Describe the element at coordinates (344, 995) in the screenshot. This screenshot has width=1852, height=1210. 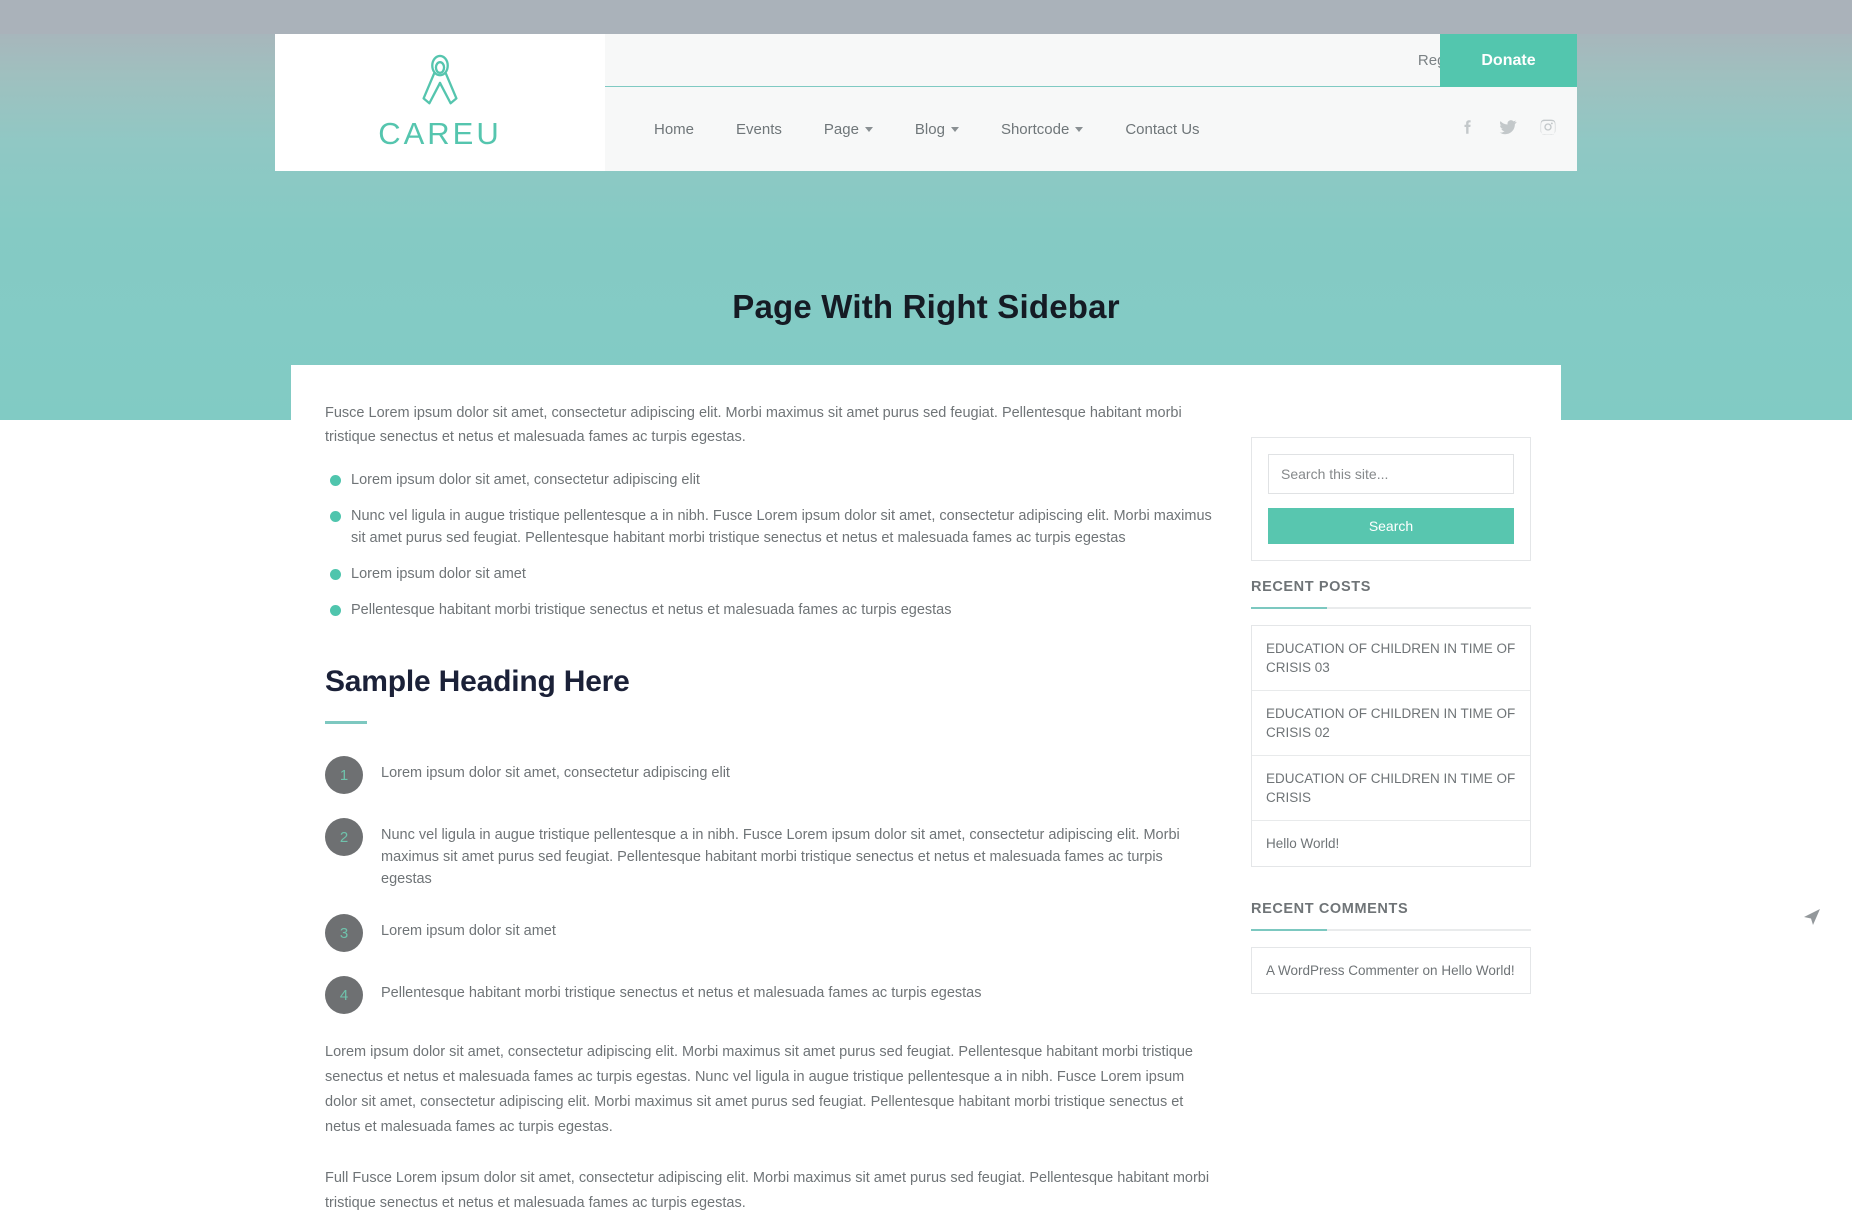
I see `number-badge: 4` at that location.